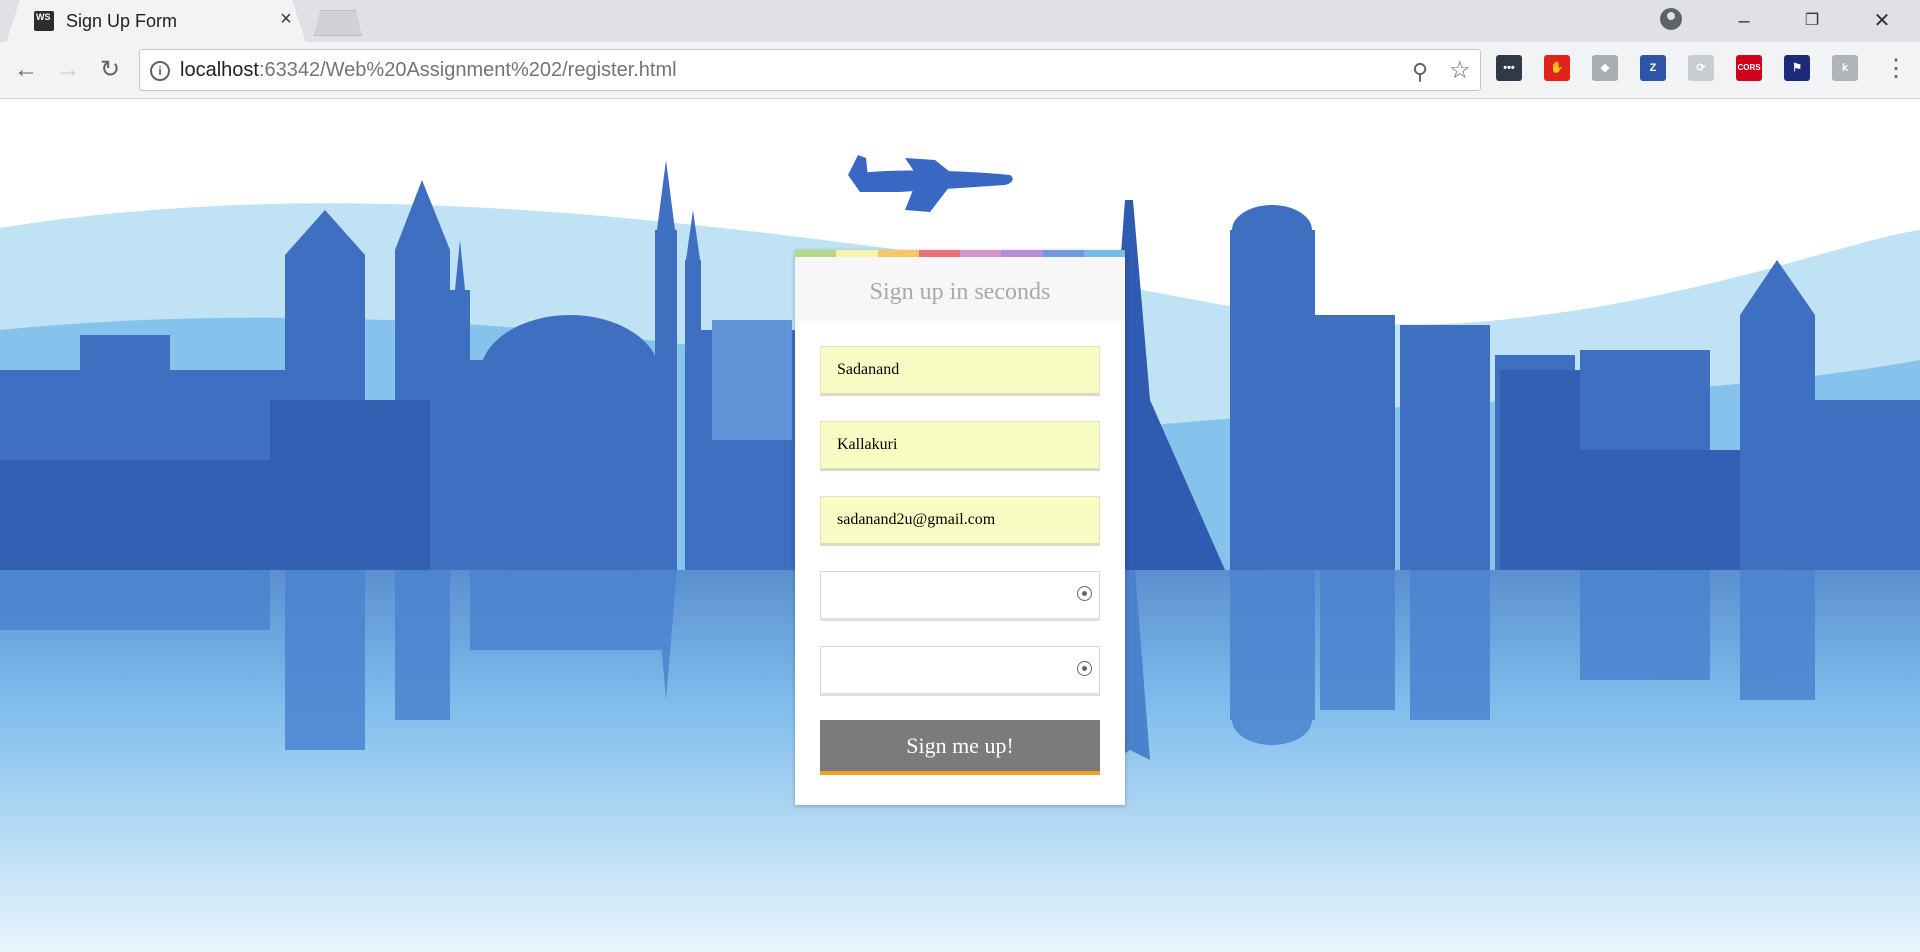  I want to click on signup-card: Sign up in seconds Sign me up!, so click(960, 527).